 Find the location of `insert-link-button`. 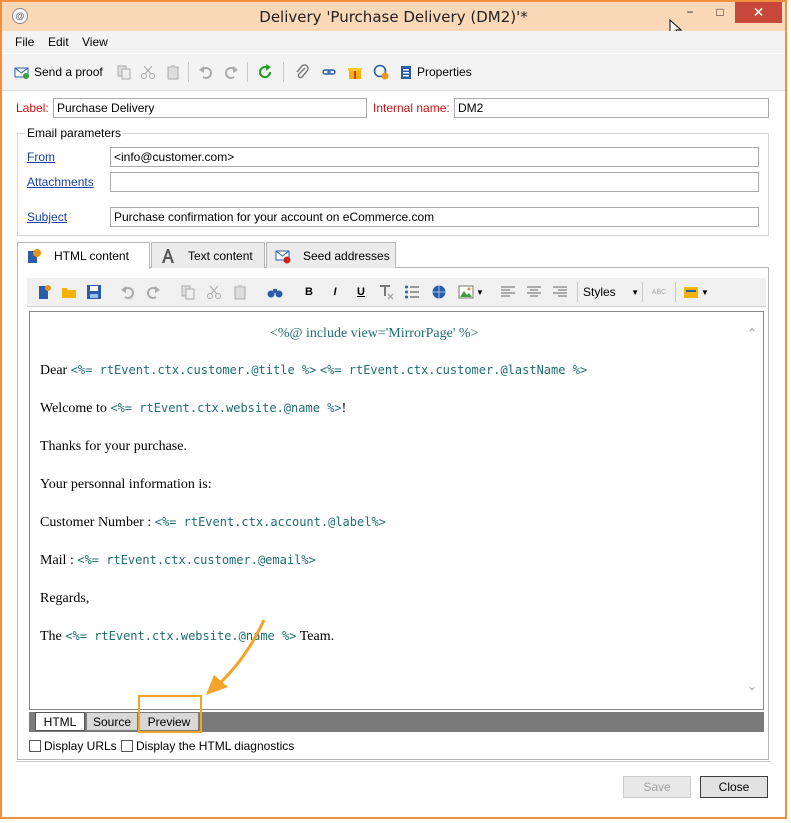

insert-link-button is located at coordinates (439, 292).